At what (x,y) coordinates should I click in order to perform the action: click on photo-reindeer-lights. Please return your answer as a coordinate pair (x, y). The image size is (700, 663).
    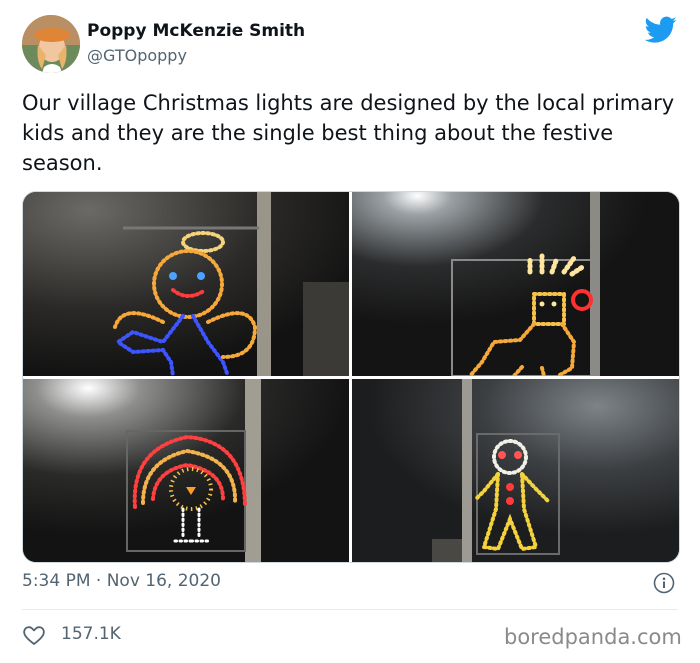
    Looking at the image, I should click on (515, 284).